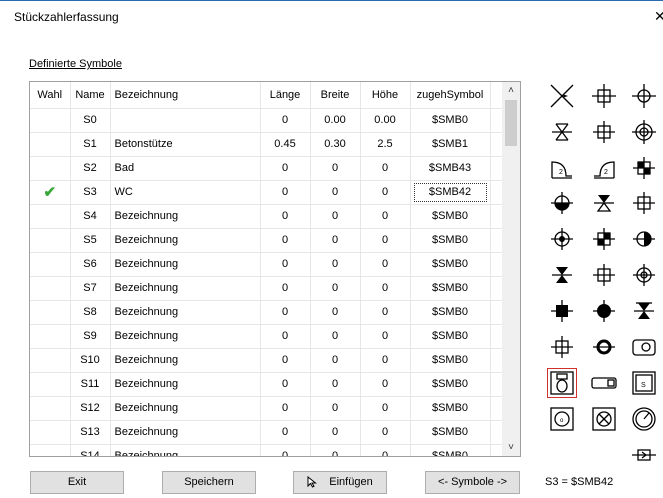 This screenshot has height=498, width=663. What do you see at coordinates (340, 482) in the screenshot?
I see `insert-button: Einfügen` at bounding box center [340, 482].